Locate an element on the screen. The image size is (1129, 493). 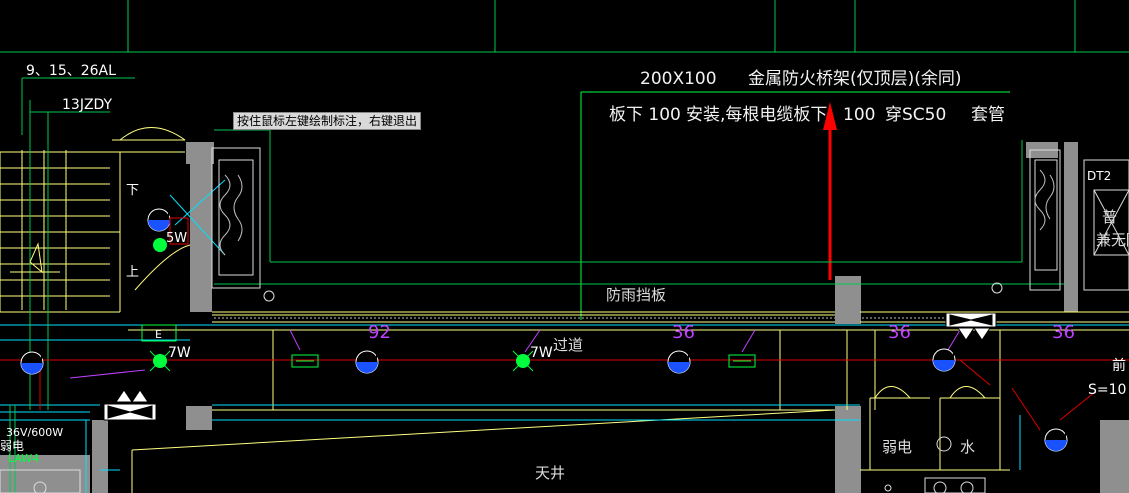
law-label: LAW4 is located at coordinates (23, 458).